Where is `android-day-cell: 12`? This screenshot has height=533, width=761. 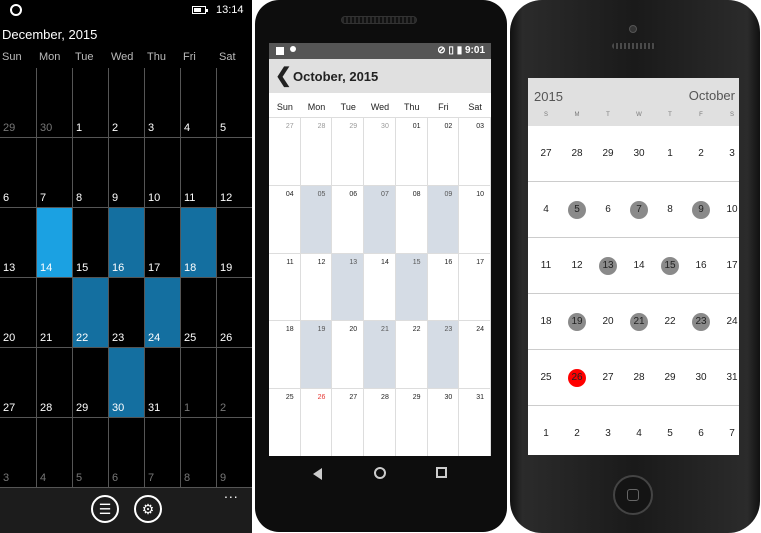
android-day-cell: 12 is located at coordinates (316, 286).